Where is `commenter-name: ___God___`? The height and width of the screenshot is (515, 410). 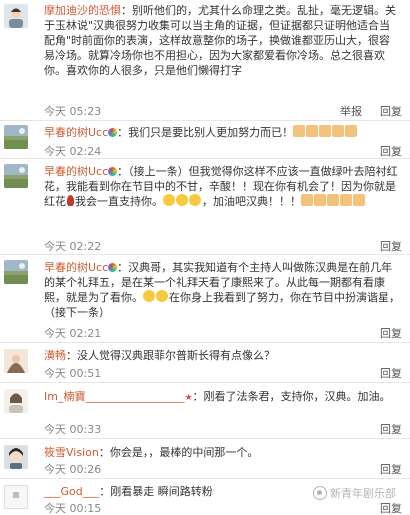
commenter-name: ___God___ is located at coordinates (71, 491).